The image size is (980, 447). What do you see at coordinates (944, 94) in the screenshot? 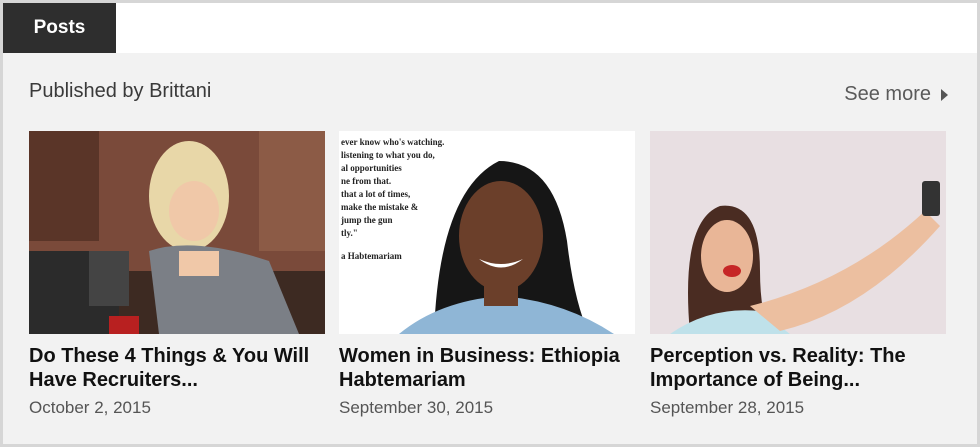
I see `chevron-right-icon` at bounding box center [944, 94].